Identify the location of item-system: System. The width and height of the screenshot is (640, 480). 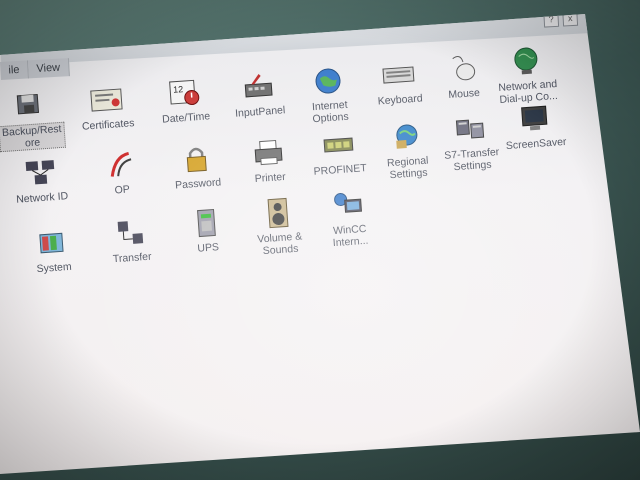
(52, 250).